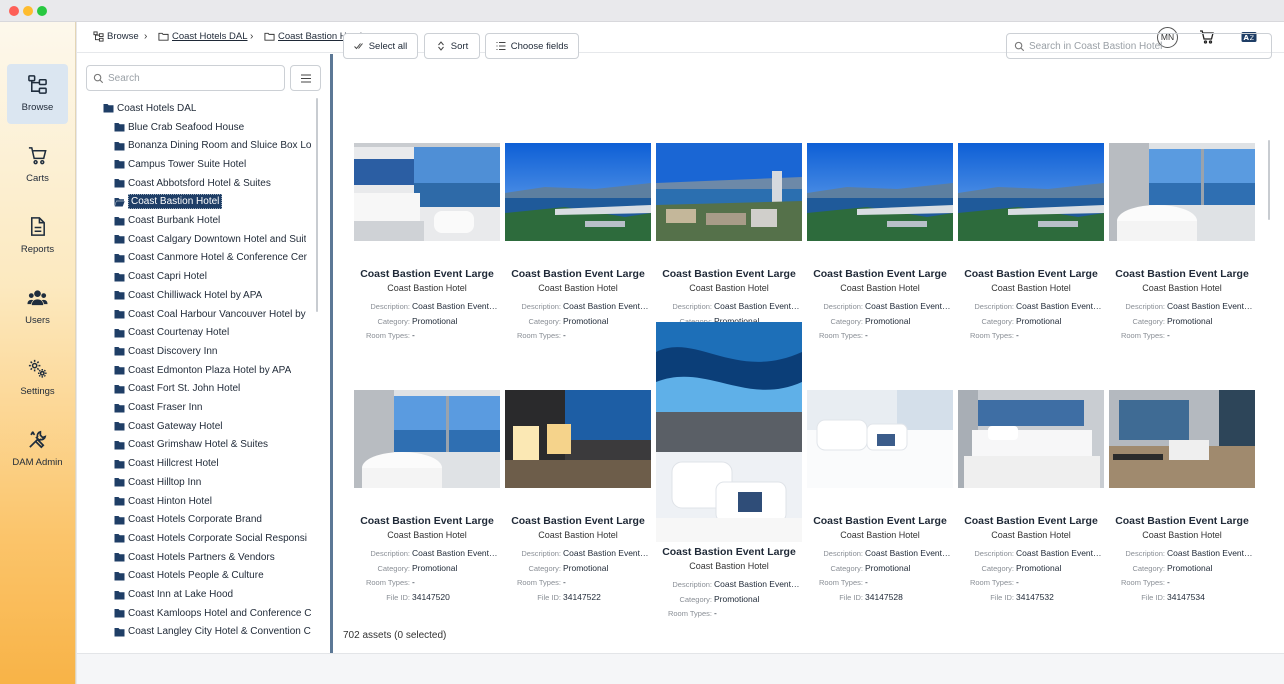 Image resolution: width=1284 pixels, height=684 pixels. I want to click on asset-search-input, so click(1147, 46).